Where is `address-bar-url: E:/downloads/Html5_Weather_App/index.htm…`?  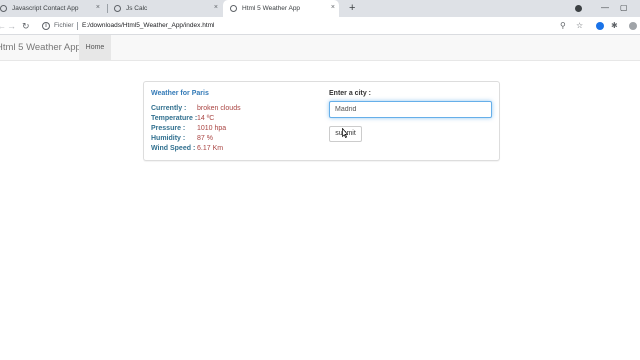
address-bar-url: E:/downloads/Html5_Weather_App/index.htm… is located at coordinates (148, 26).